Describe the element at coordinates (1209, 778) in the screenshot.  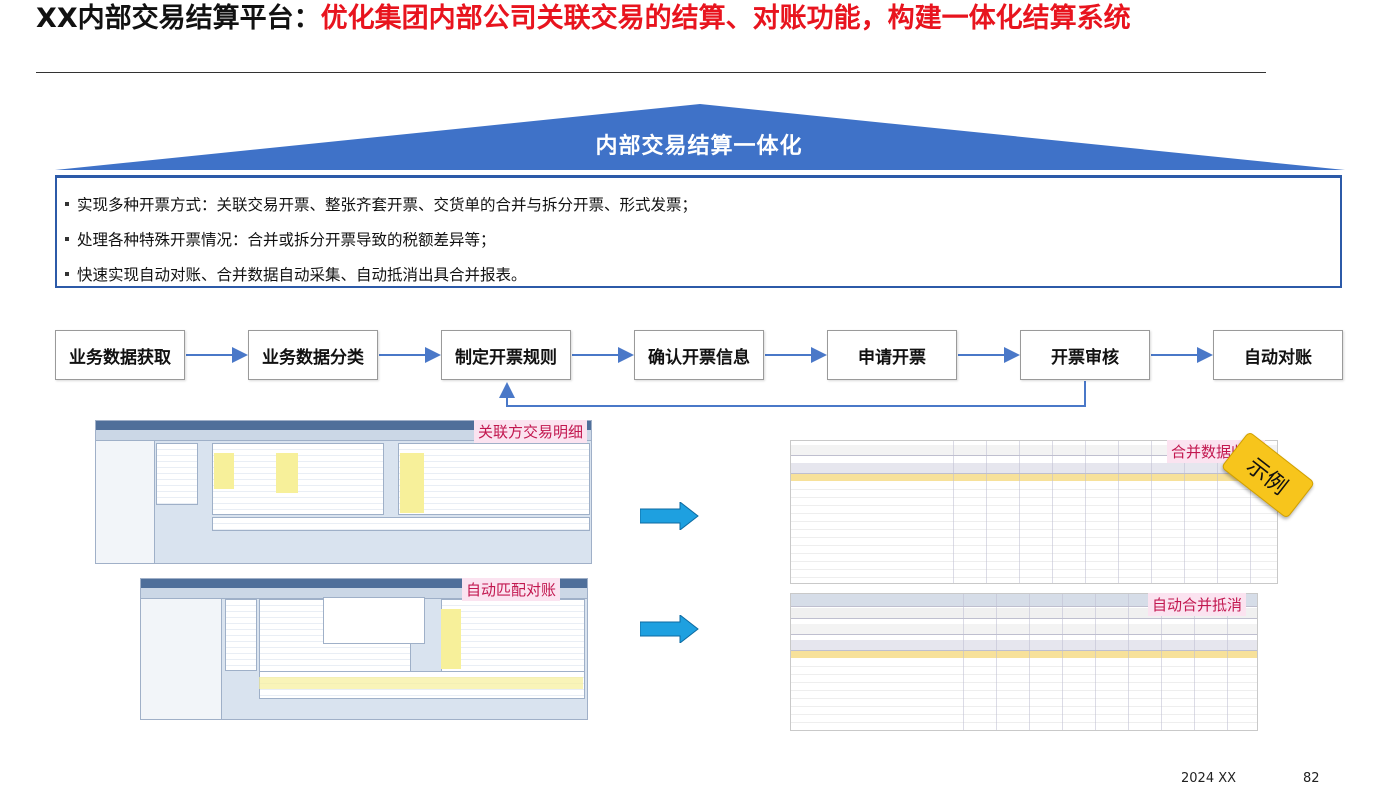
I see `footer-year: 2024 XX` at that location.